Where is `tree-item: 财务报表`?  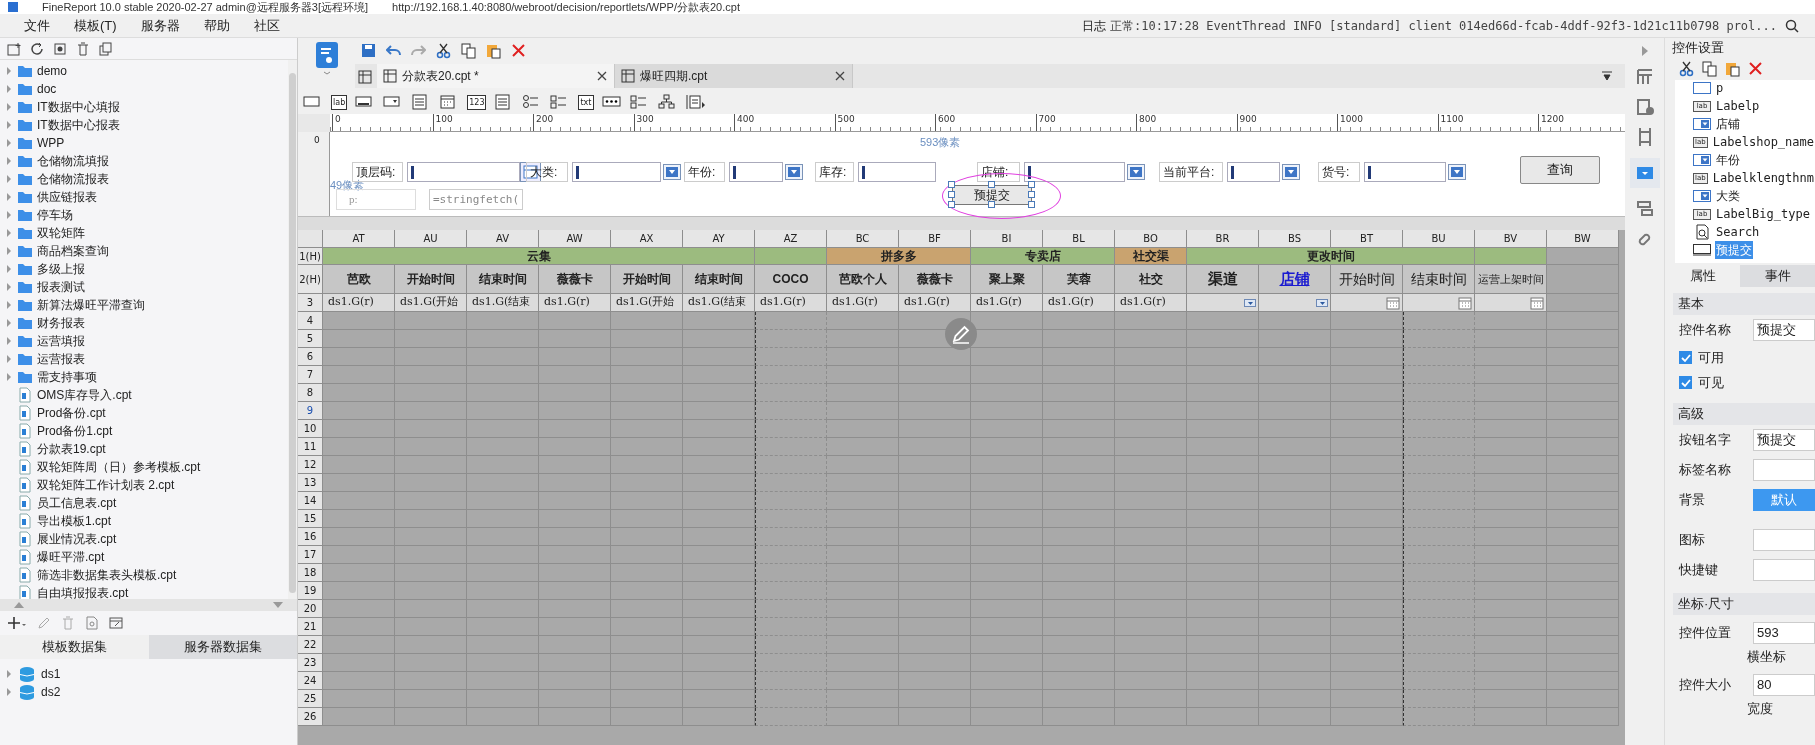
tree-item: 财务报表 is located at coordinates (61, 323).